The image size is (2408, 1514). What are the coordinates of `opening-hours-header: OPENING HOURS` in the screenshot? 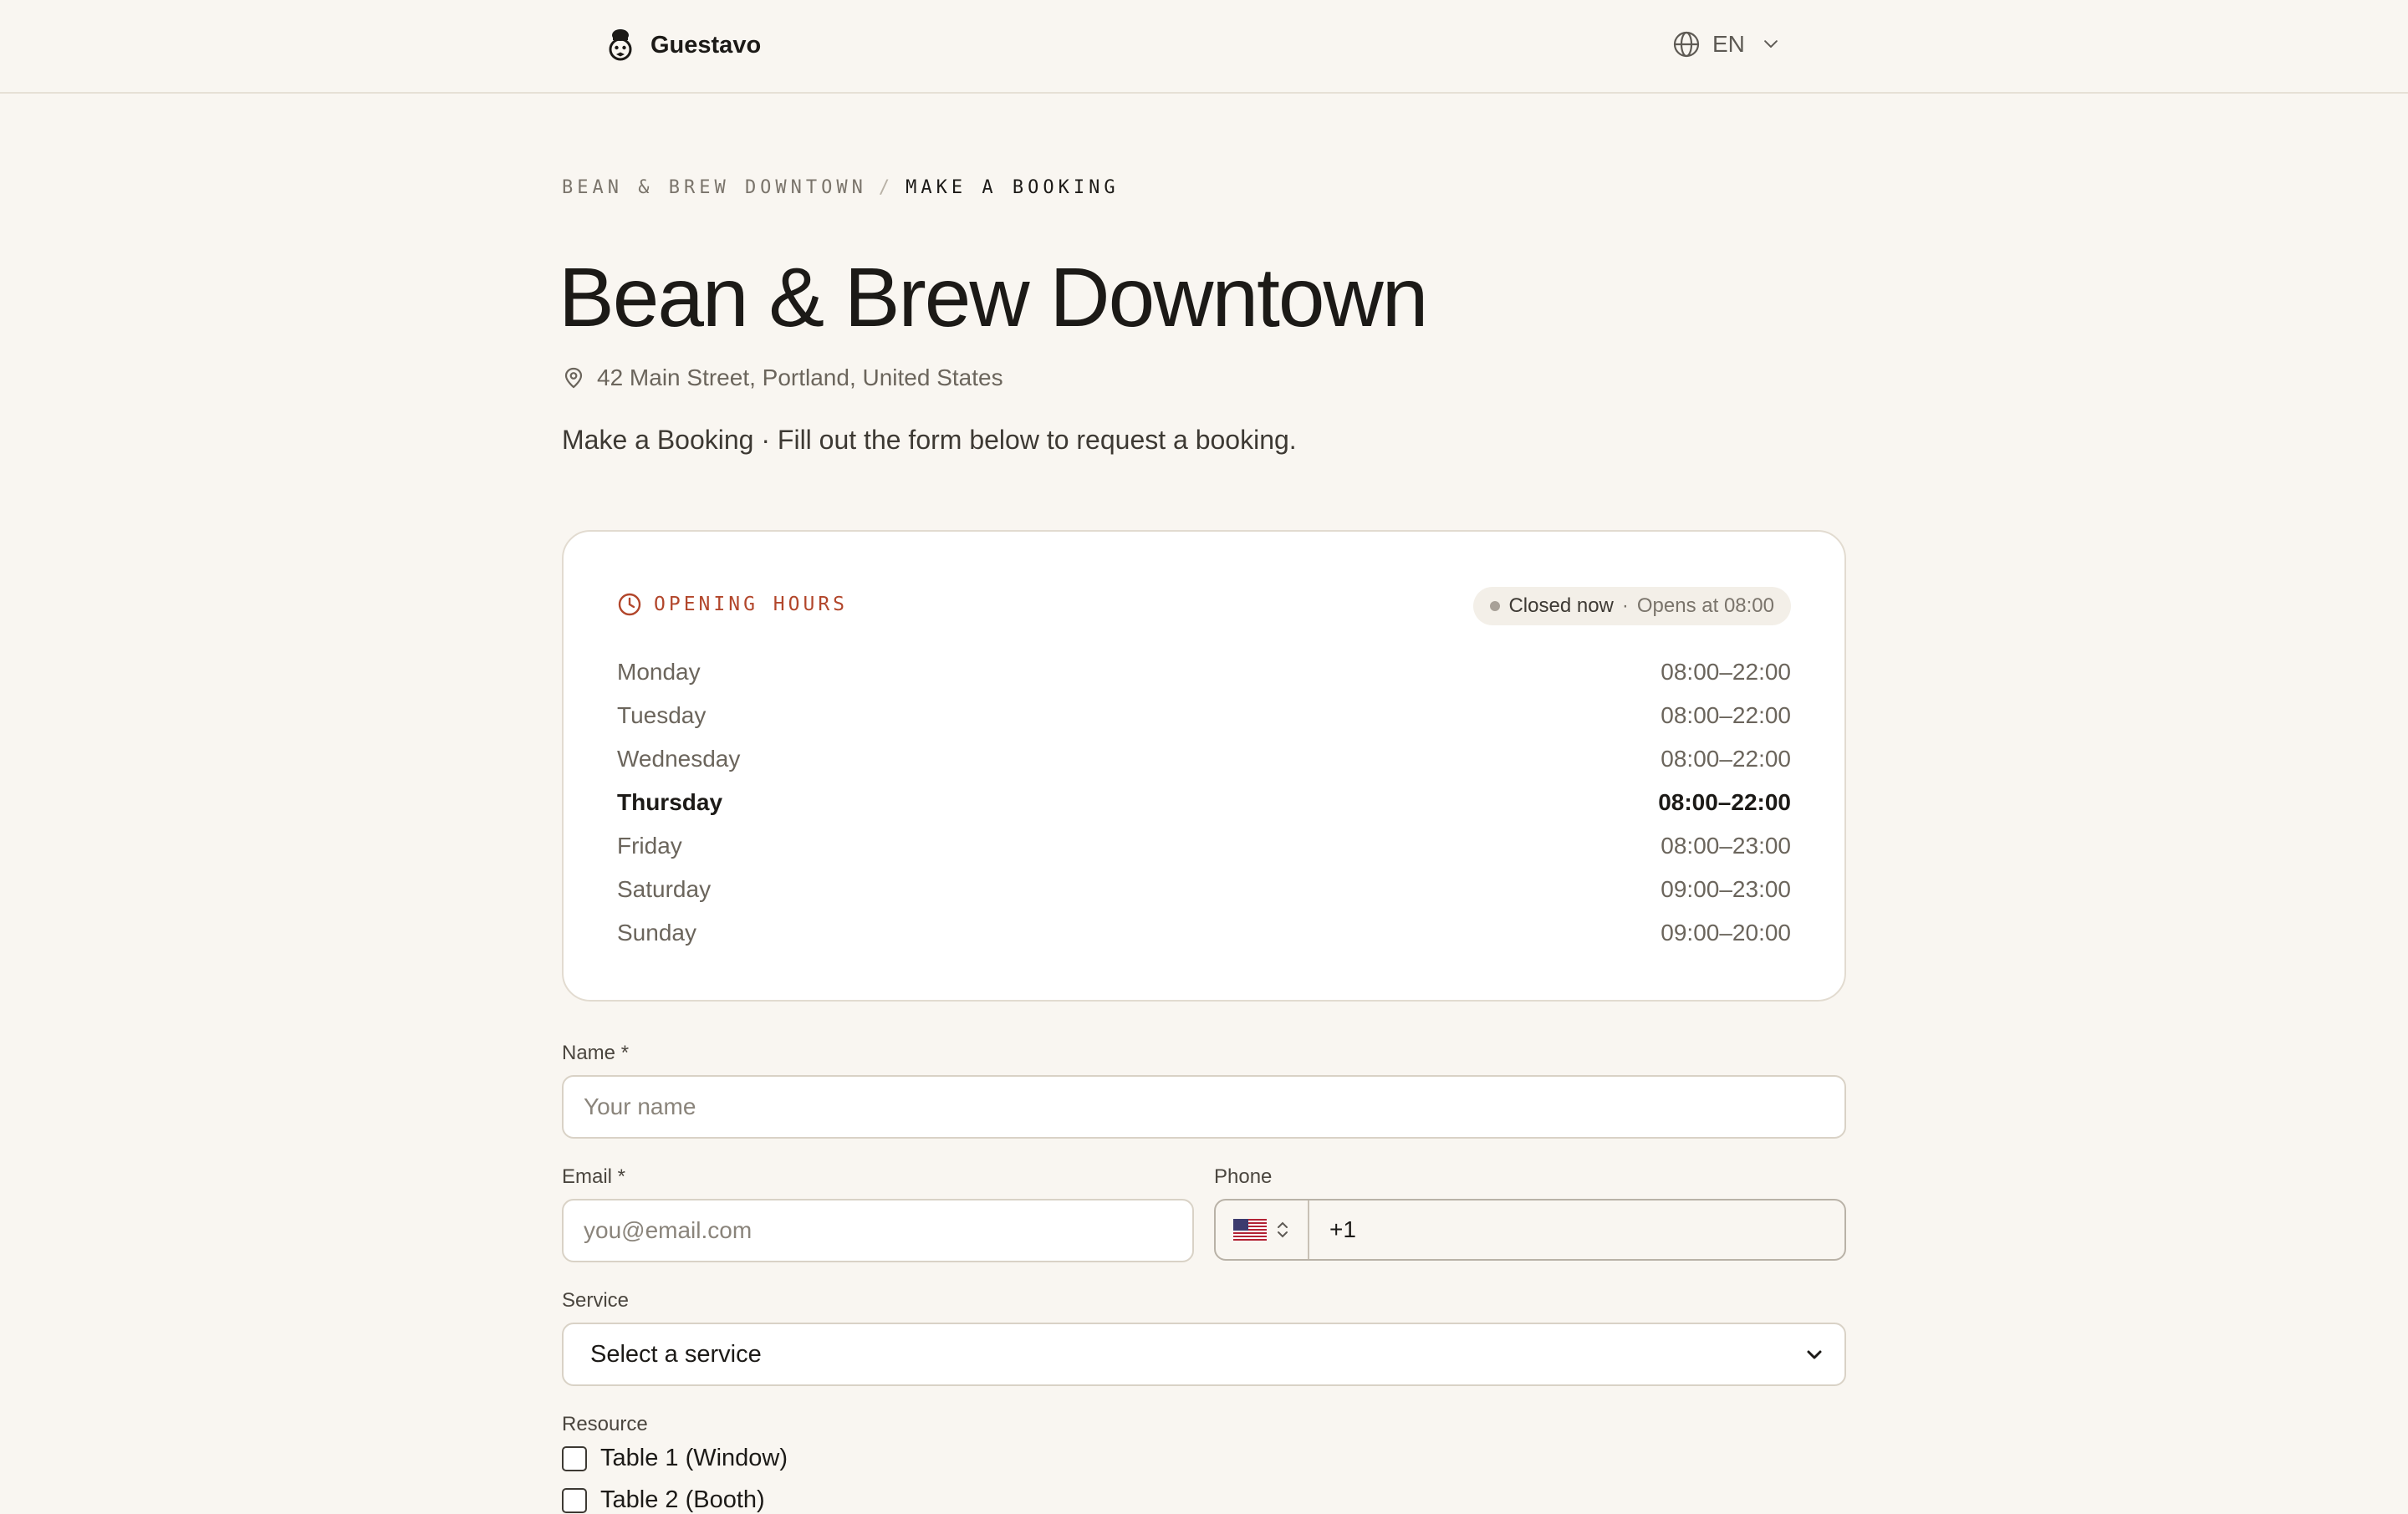 It's located at (733, 604).